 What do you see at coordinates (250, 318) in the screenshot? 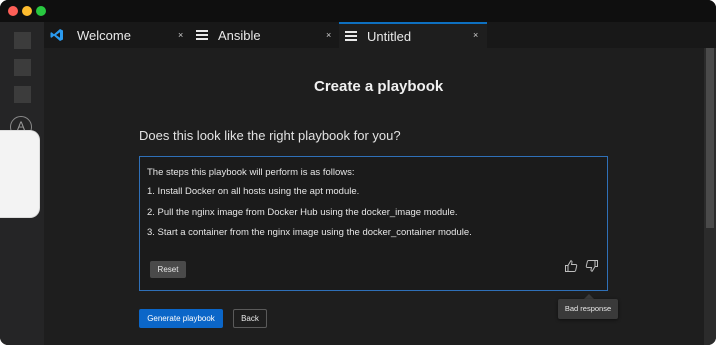
I see `back-button: Back` at bounding box center [250, 318].